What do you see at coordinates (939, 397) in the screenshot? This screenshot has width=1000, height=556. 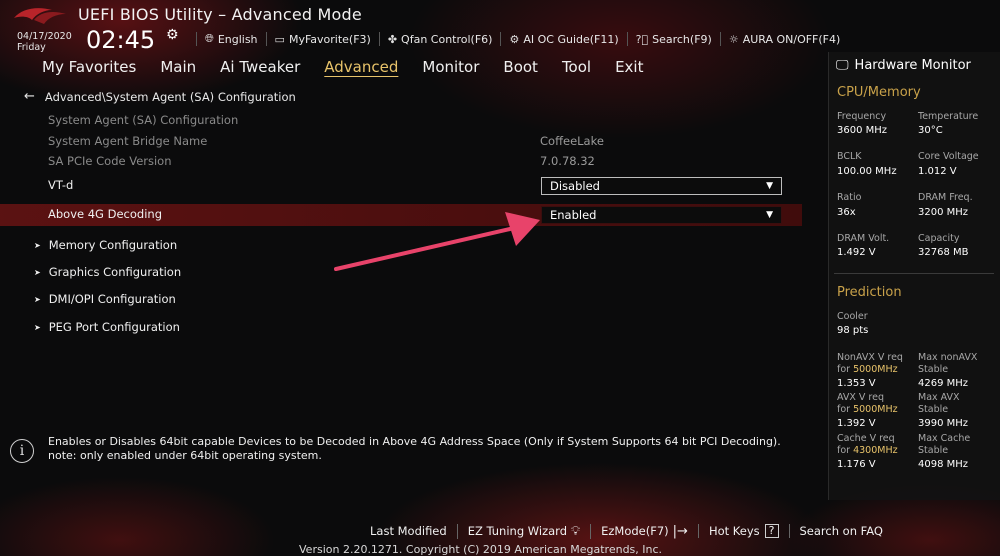 I see `max-avx-label: Max AVX` at bounding box center [939, 397].